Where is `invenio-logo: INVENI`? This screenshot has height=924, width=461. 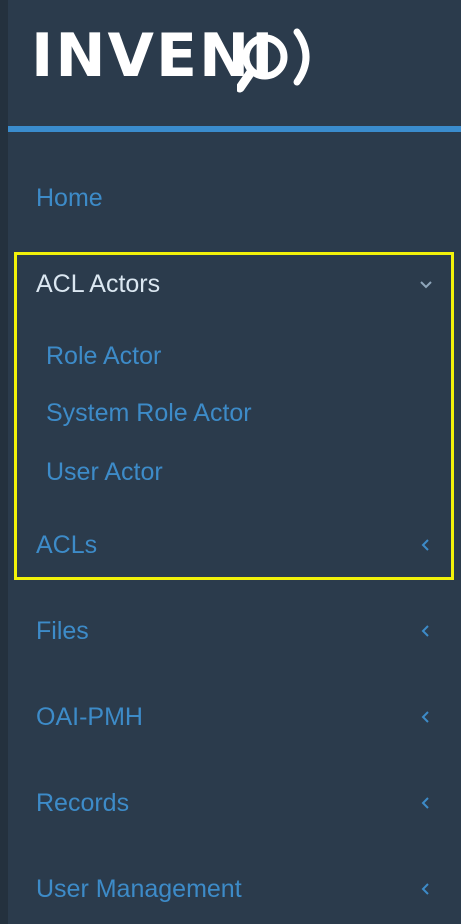 invenio-logo: INVENI is located at coordinates (191, 64).